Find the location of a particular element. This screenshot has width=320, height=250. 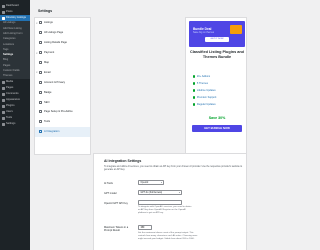

sidebar-item-label: Locations is located at coordinates (9, 44).